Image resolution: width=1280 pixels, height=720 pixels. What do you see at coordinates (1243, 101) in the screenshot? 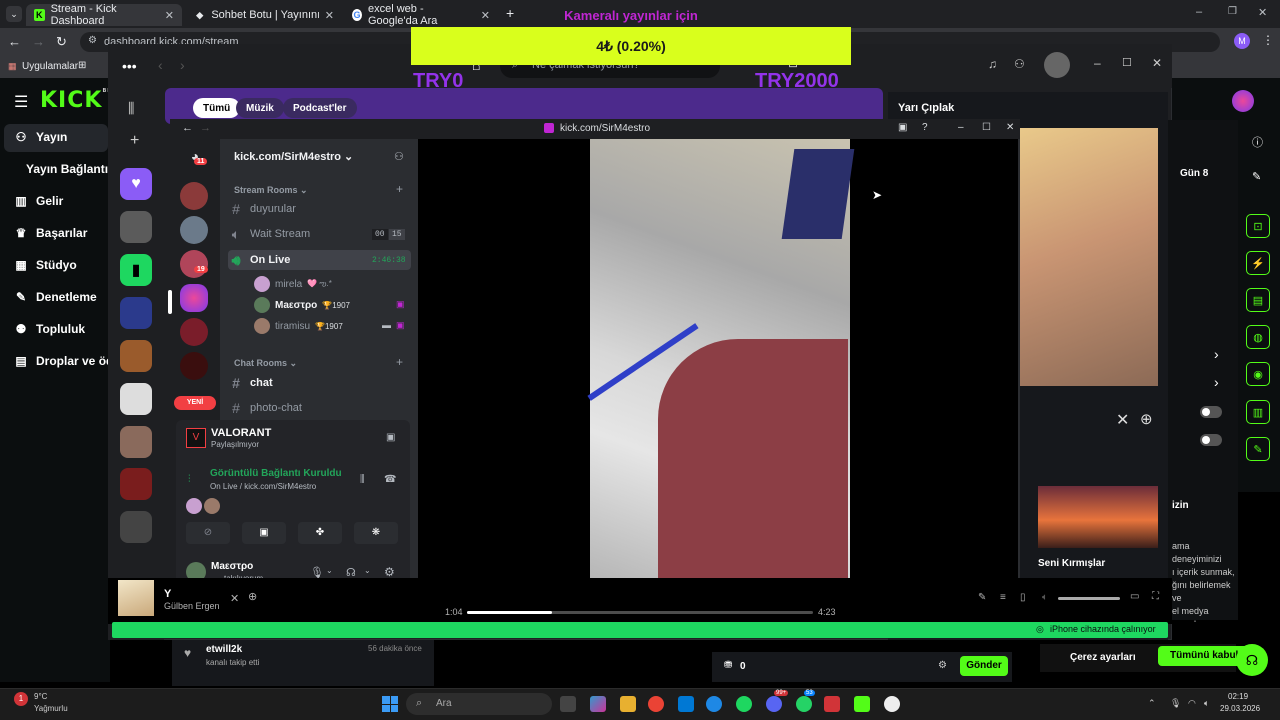
I see `kick-user-avatar` at bounding box center [1243, 101].